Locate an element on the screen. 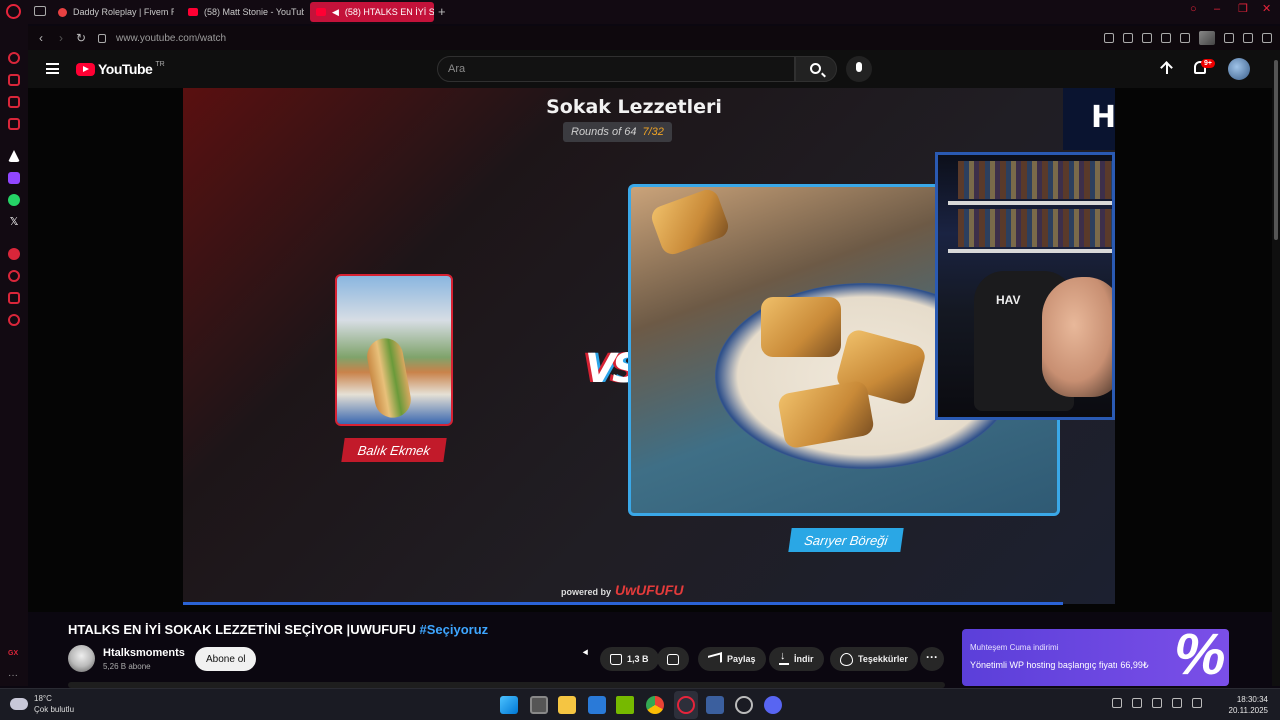 The image size is (1280, 720). menu-icon is located at coordinates (52, 68).